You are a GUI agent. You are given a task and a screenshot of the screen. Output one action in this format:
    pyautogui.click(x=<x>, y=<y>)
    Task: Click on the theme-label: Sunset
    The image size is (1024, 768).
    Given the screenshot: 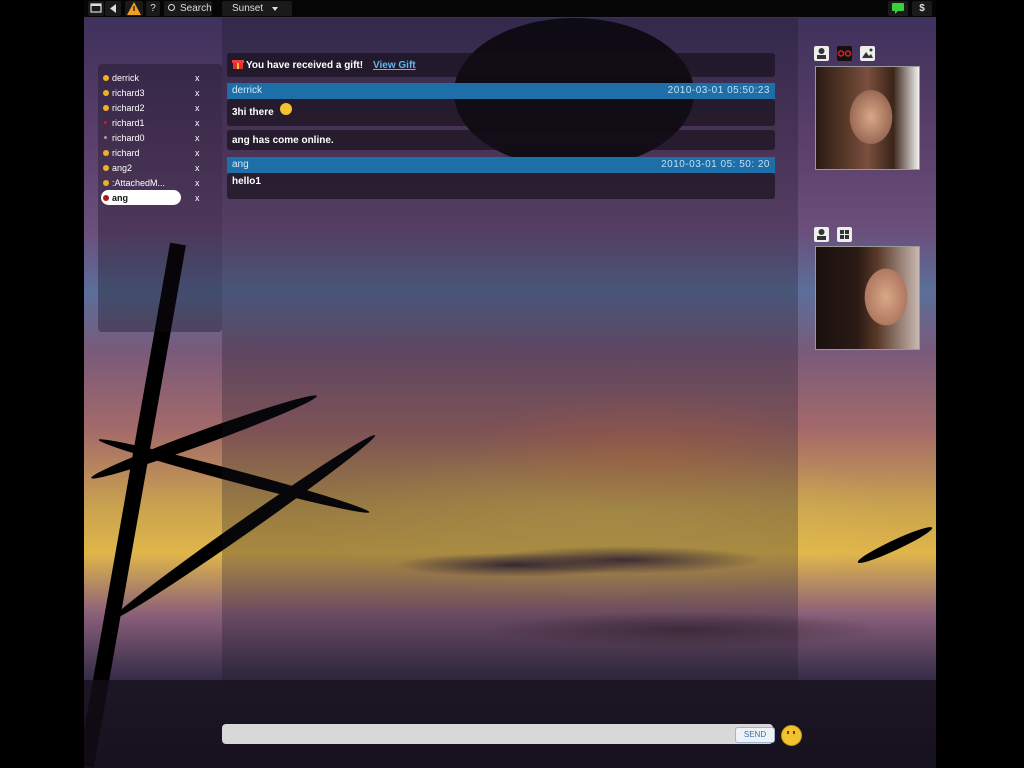 What is the action you would take?
    pyautogui.click(x=248, y=8)
    